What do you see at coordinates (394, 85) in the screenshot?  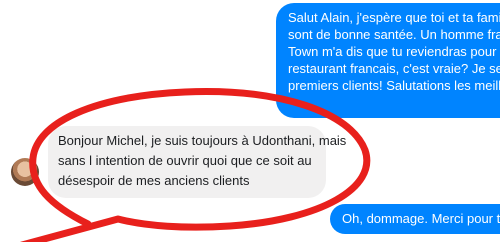 I see `message-line: premiers clients! Salutations les meille` at bounding box center [394, 85].